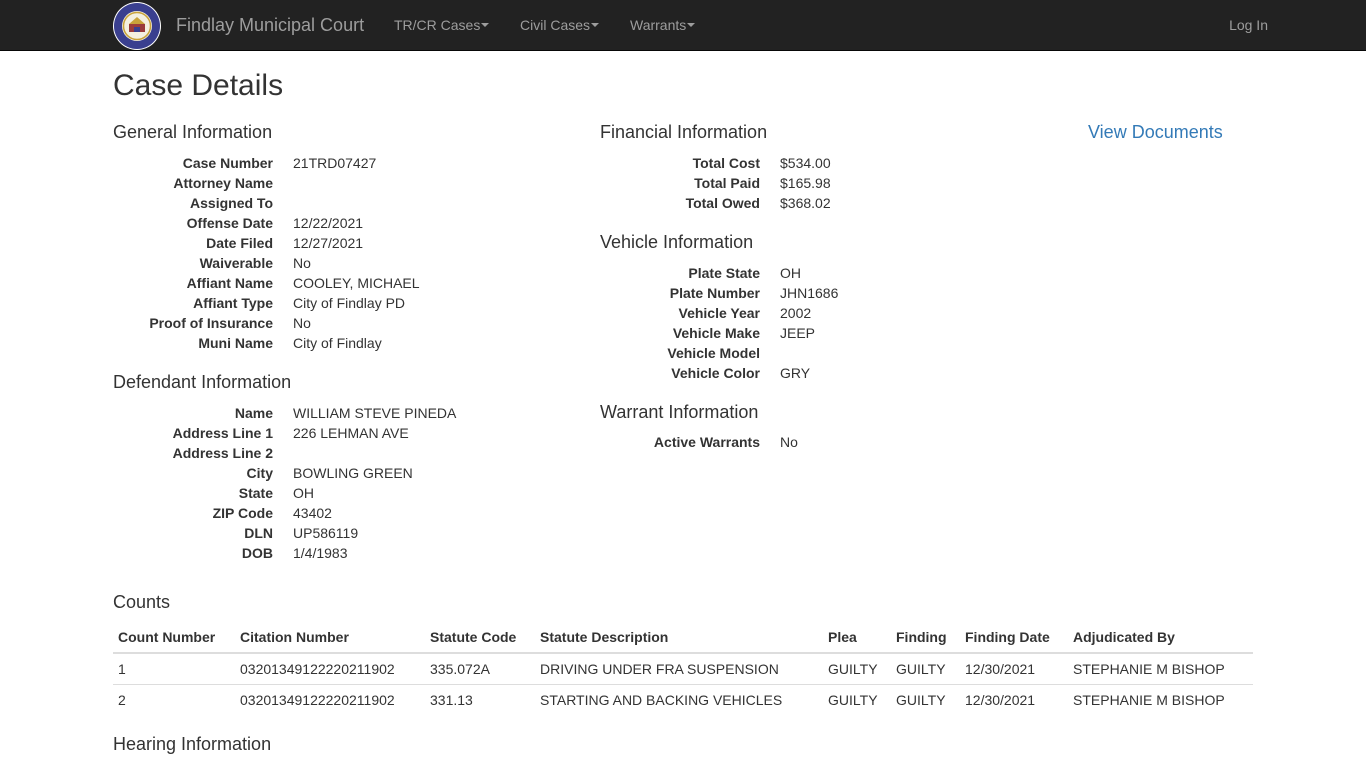 This screenshot has width=1366, height=768. What do you see at coordinates (192, 744) in the screenshot?
I see `hearing-information-heading: Hearing Information` at bounding box center [192, 744].